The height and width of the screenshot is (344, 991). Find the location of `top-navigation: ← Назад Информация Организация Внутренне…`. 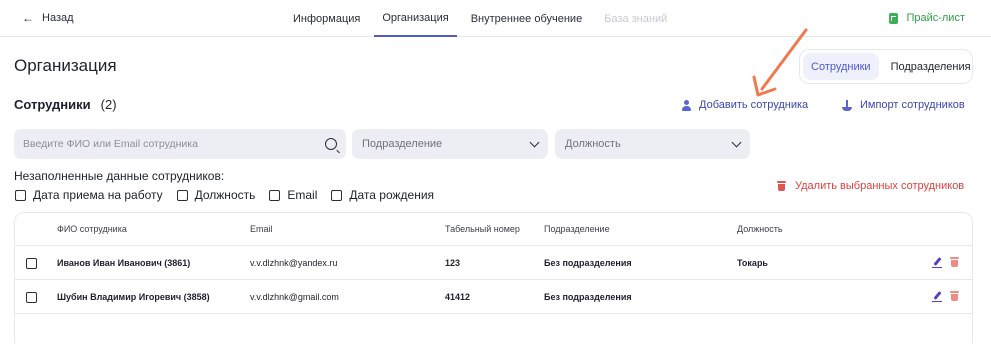

top-navigation: ← Назад Информация Организация Внутренне… is located at coordinates (495, 18).